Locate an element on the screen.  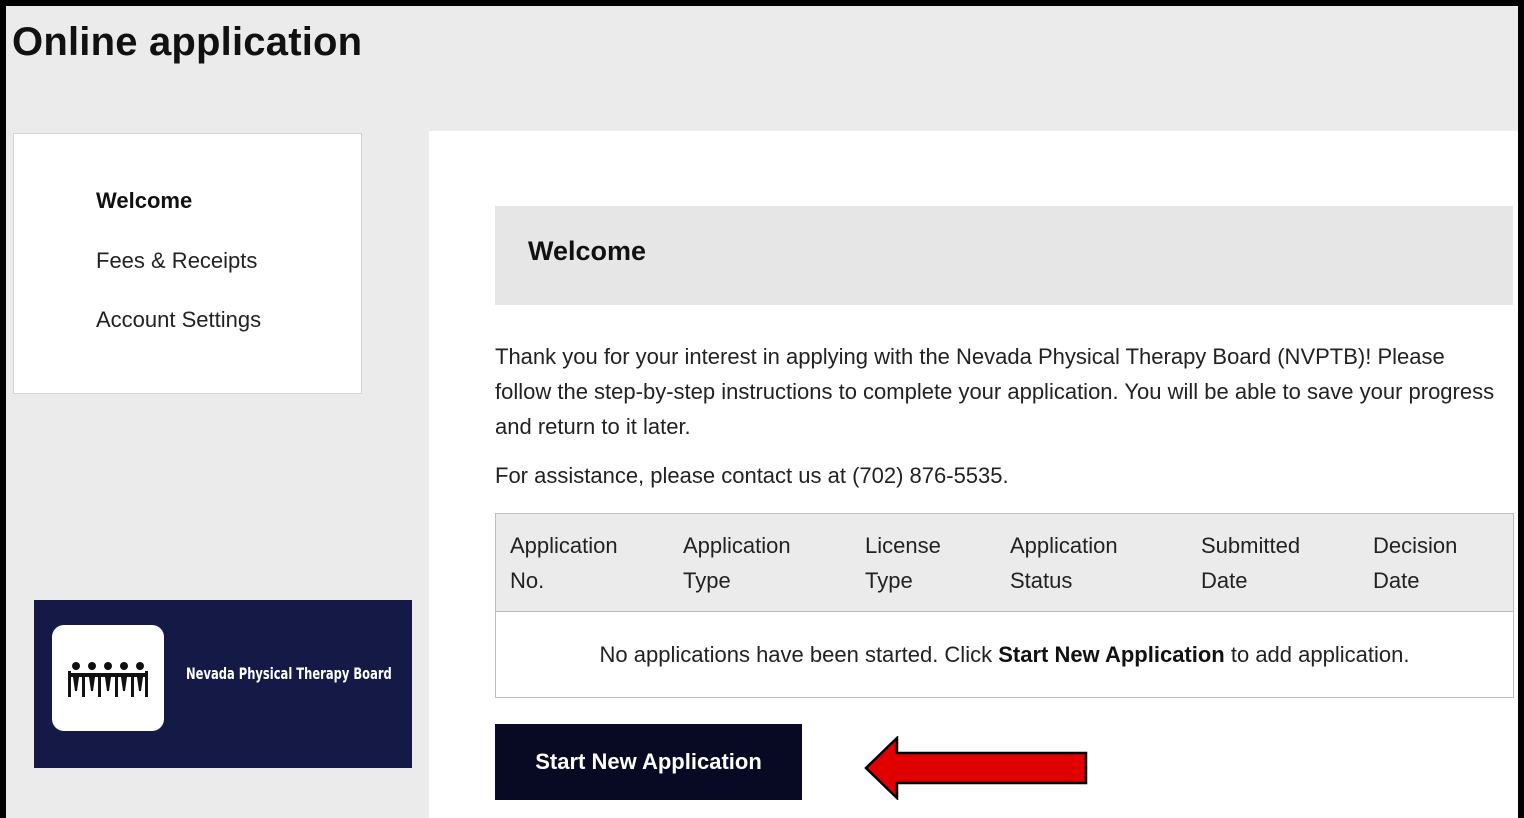
board-meeting-icon is located at coordinates (108, 679).